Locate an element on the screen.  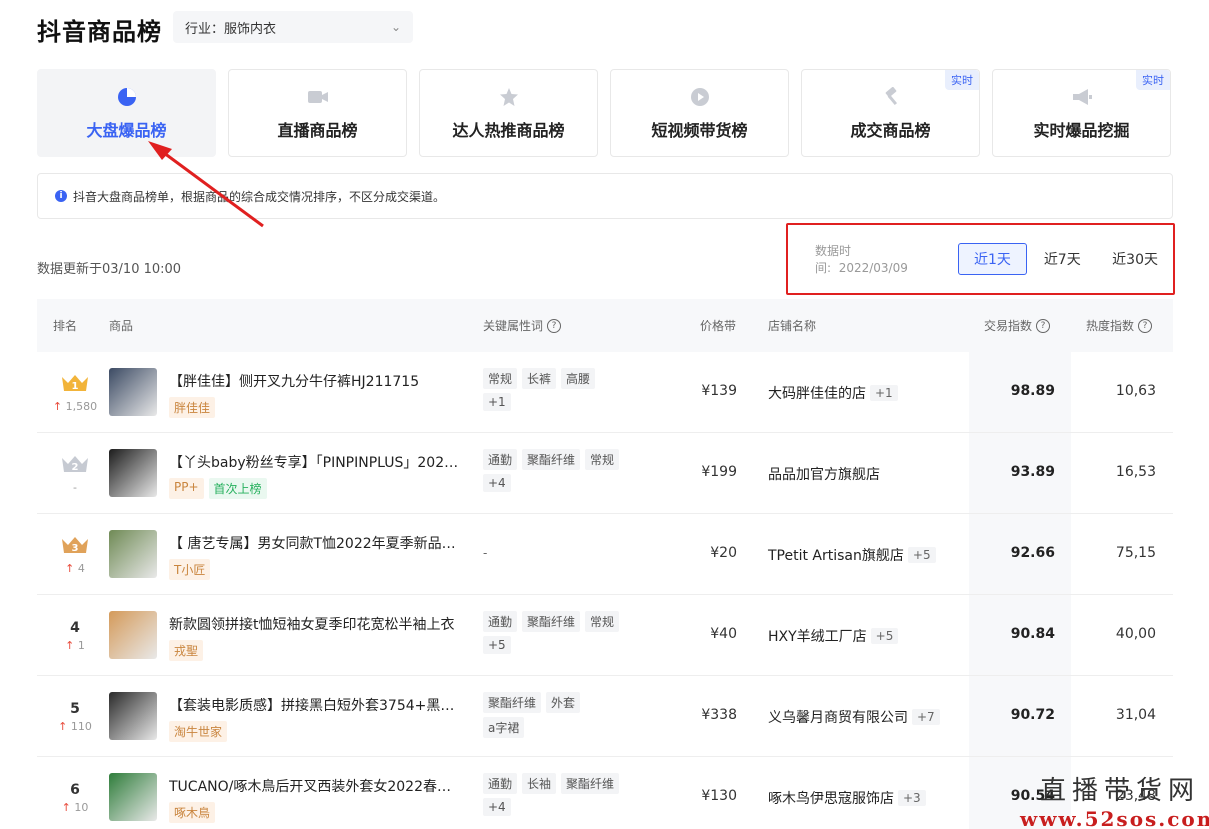
brand-tag: 胖佳佳 is located at coordinates (192, 407).